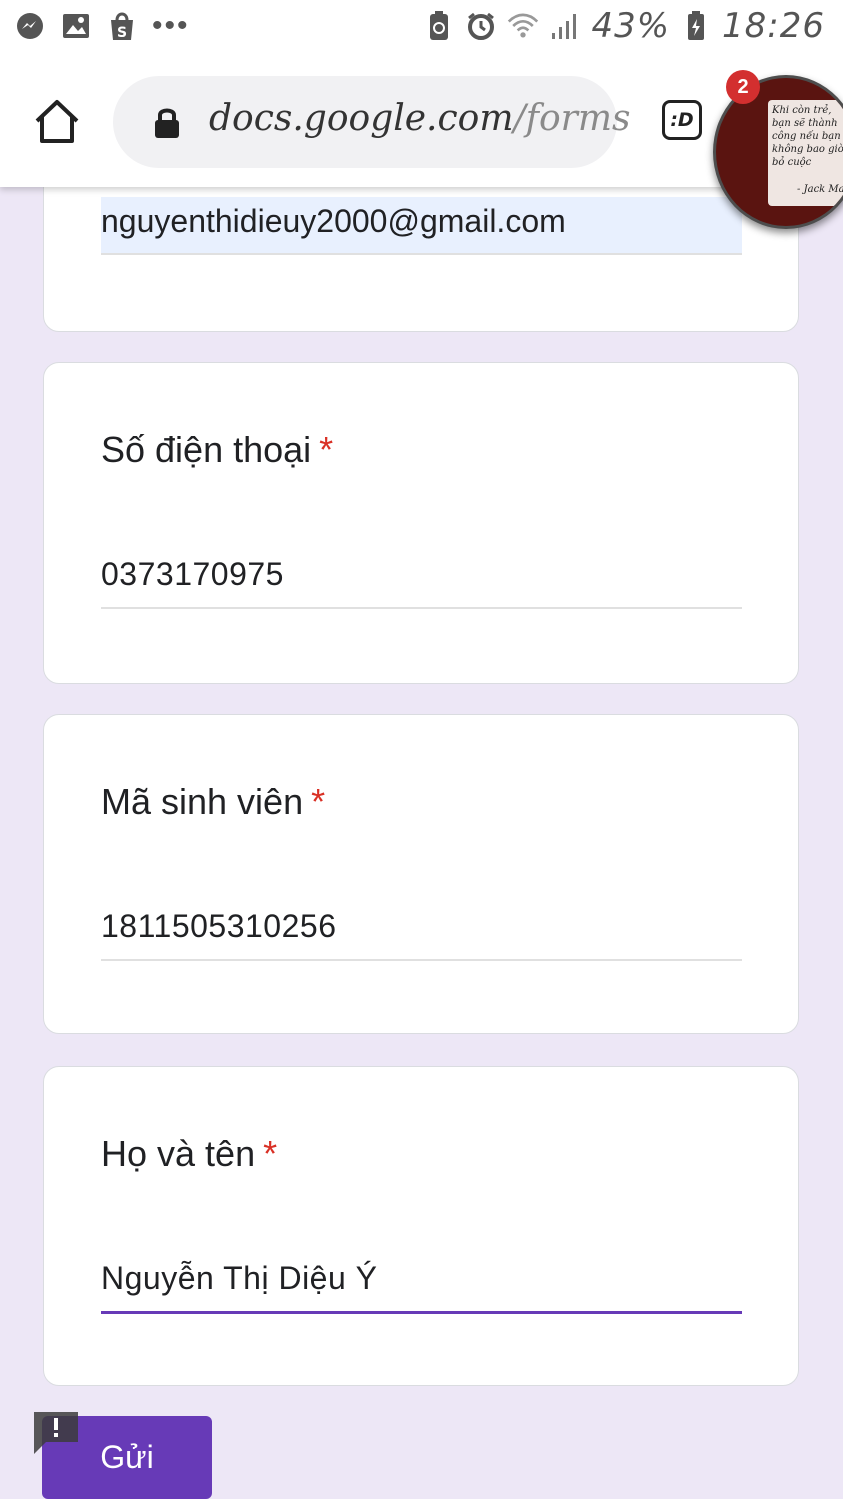  What do you see at coordinates (56, 1433) in the screenshot?
I see `feedback-icon` at bounding box center [56, 1433].